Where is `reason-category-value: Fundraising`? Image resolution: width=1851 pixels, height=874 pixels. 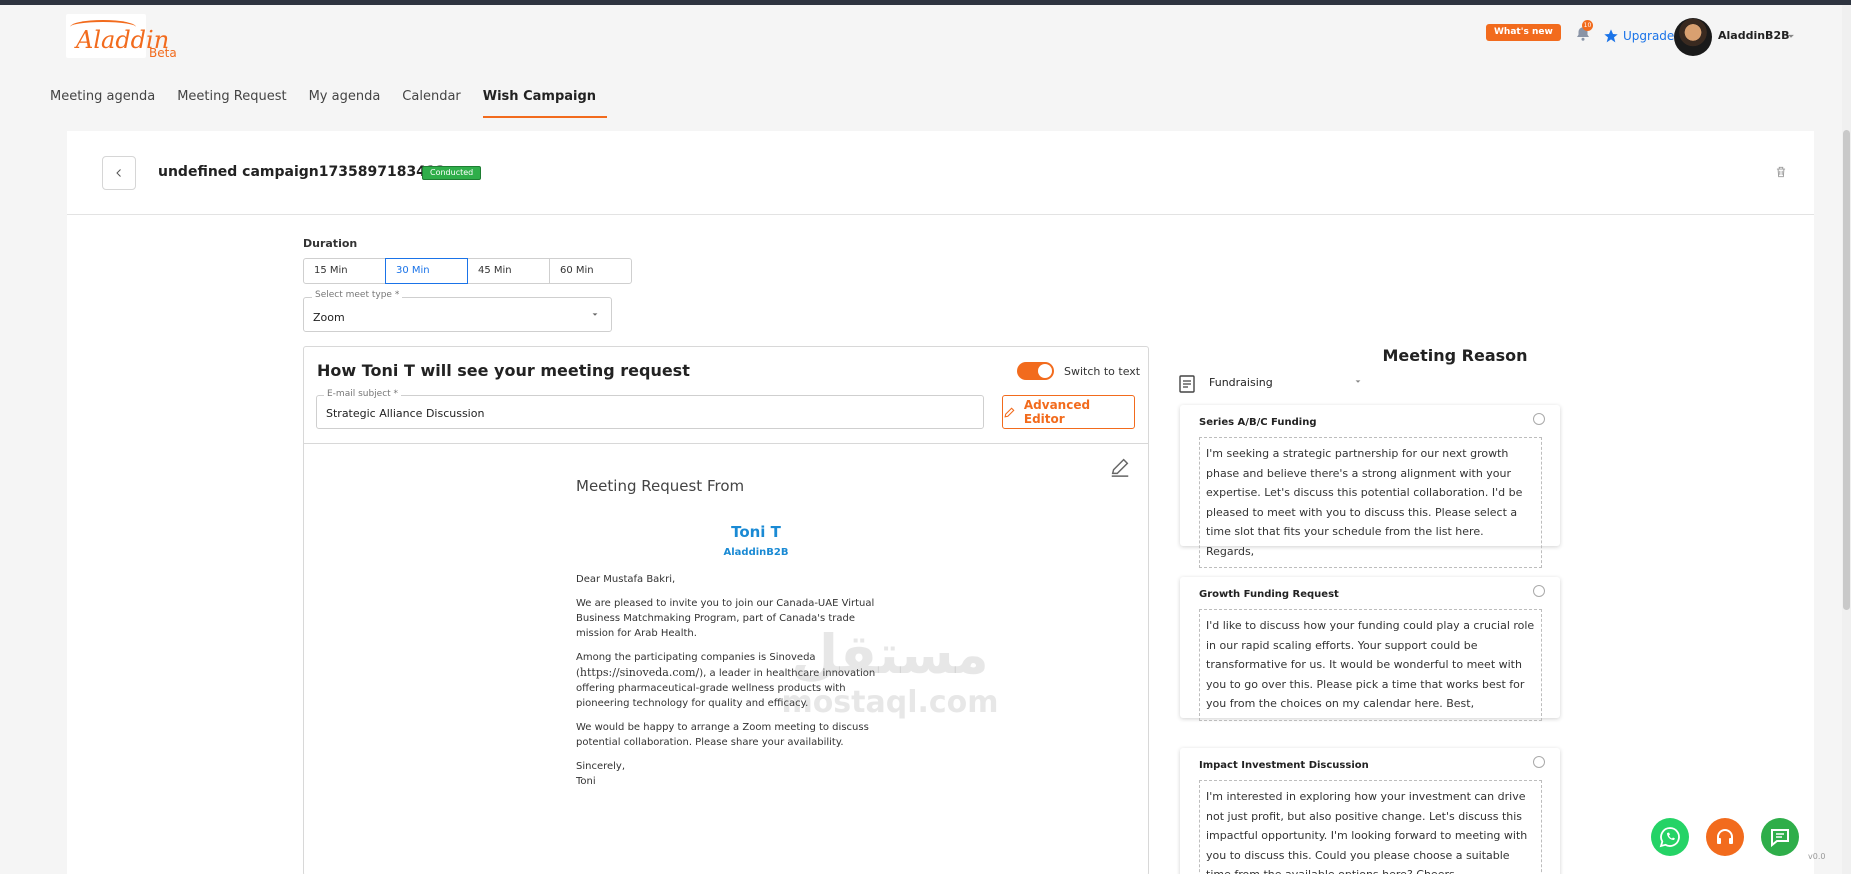 reason-category-value: Fundraising is located at coordinates (1241, 382).